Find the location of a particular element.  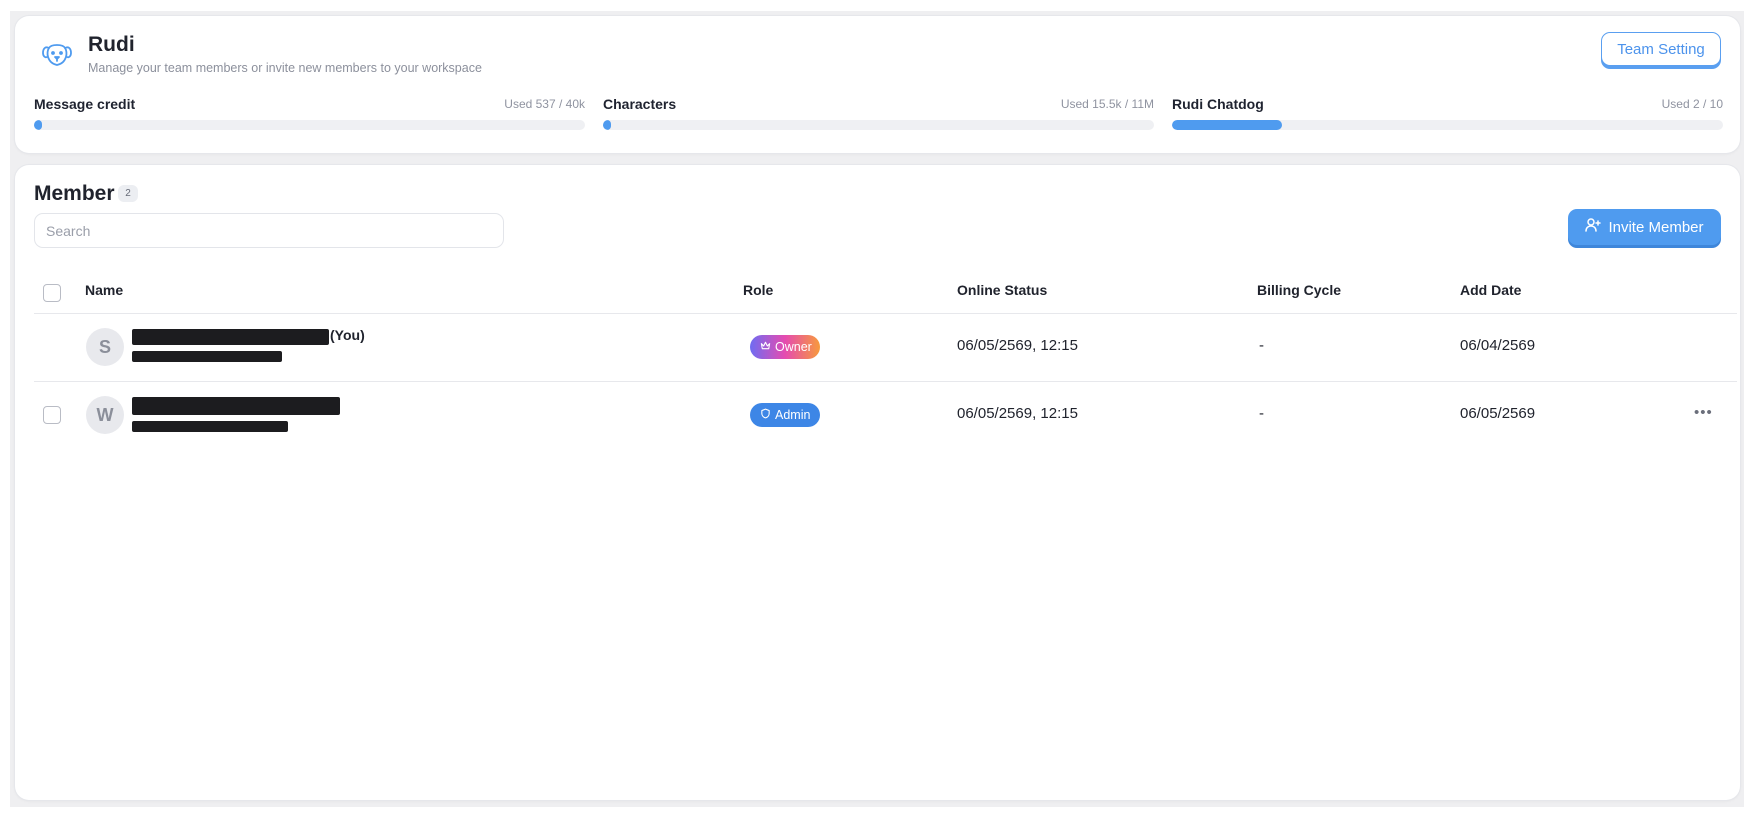

role-badge-owner: Owner is located at coordinates (785, 347).